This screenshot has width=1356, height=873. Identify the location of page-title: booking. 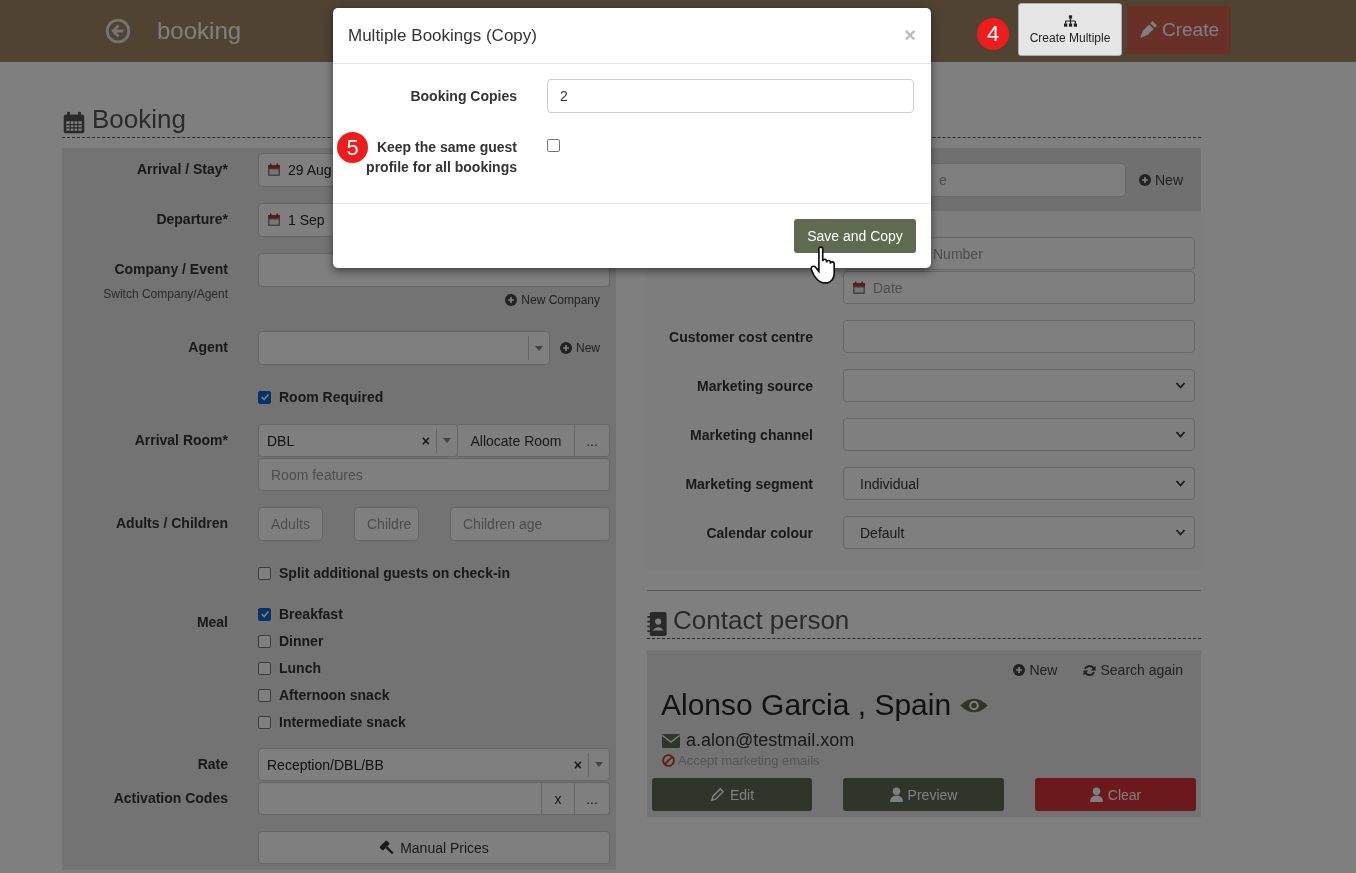
(199, 31).